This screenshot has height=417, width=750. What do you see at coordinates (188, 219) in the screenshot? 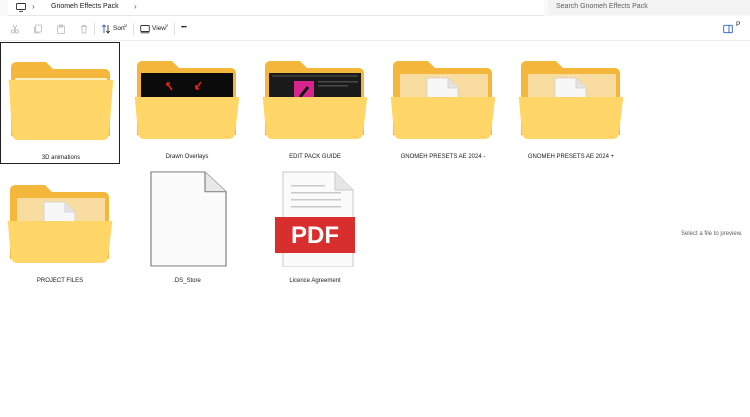
I see `generic-file-icon` at bounding box center [188, 219].